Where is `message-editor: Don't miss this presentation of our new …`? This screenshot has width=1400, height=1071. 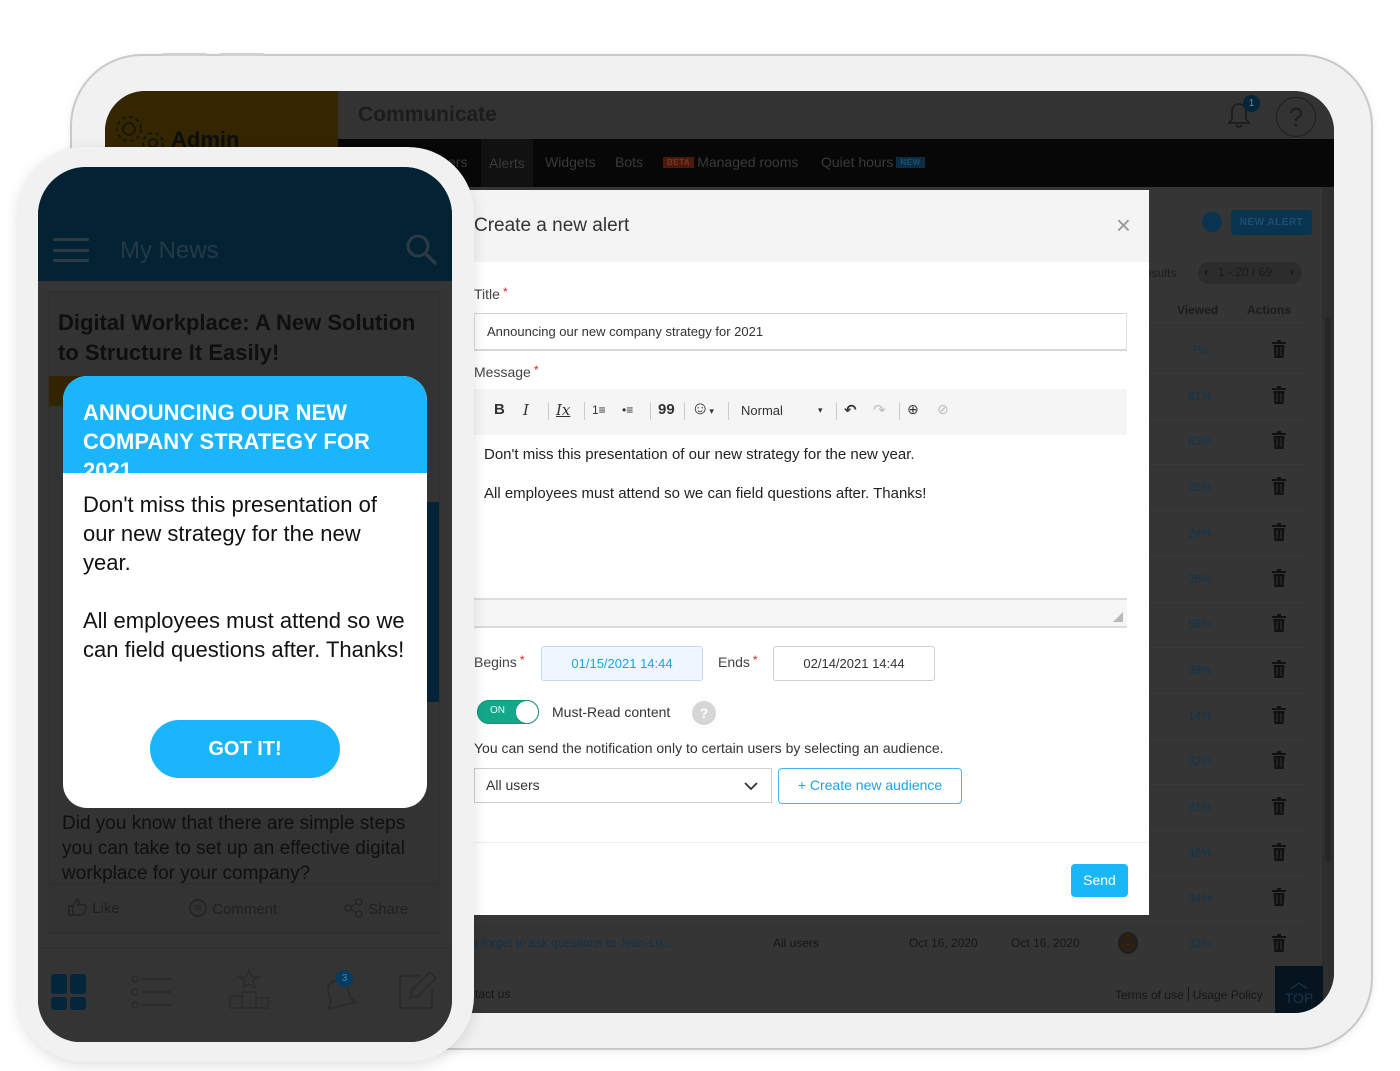 message-editor: Don't miss this presentation of our new … is located at coordinates (800, 516).